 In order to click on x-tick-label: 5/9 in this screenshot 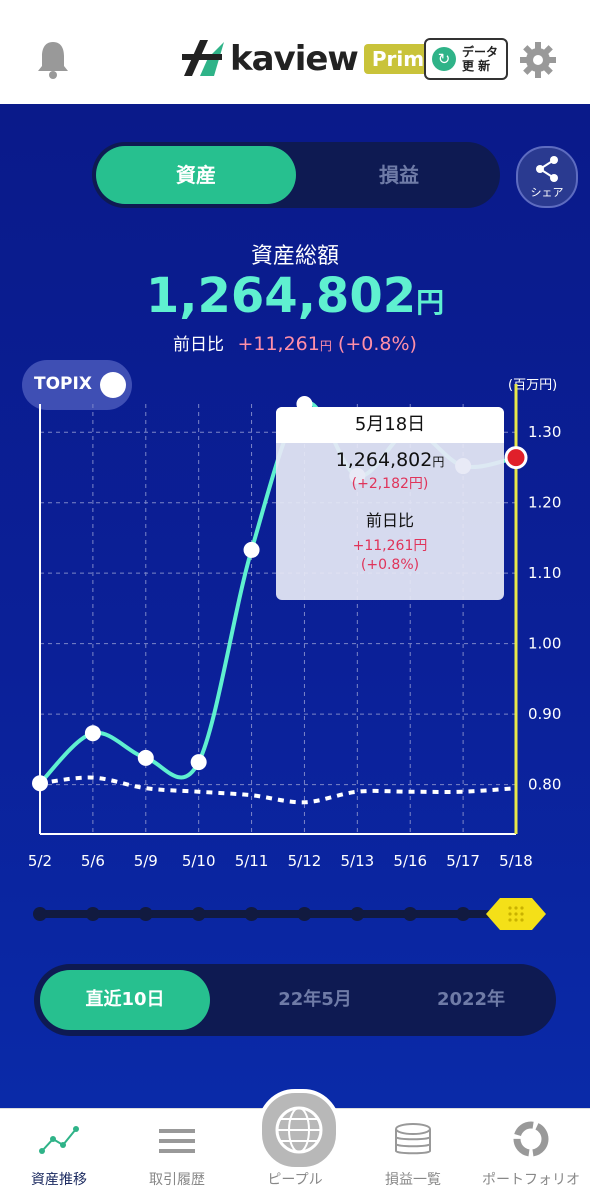, I will do `click(146, 861)`.